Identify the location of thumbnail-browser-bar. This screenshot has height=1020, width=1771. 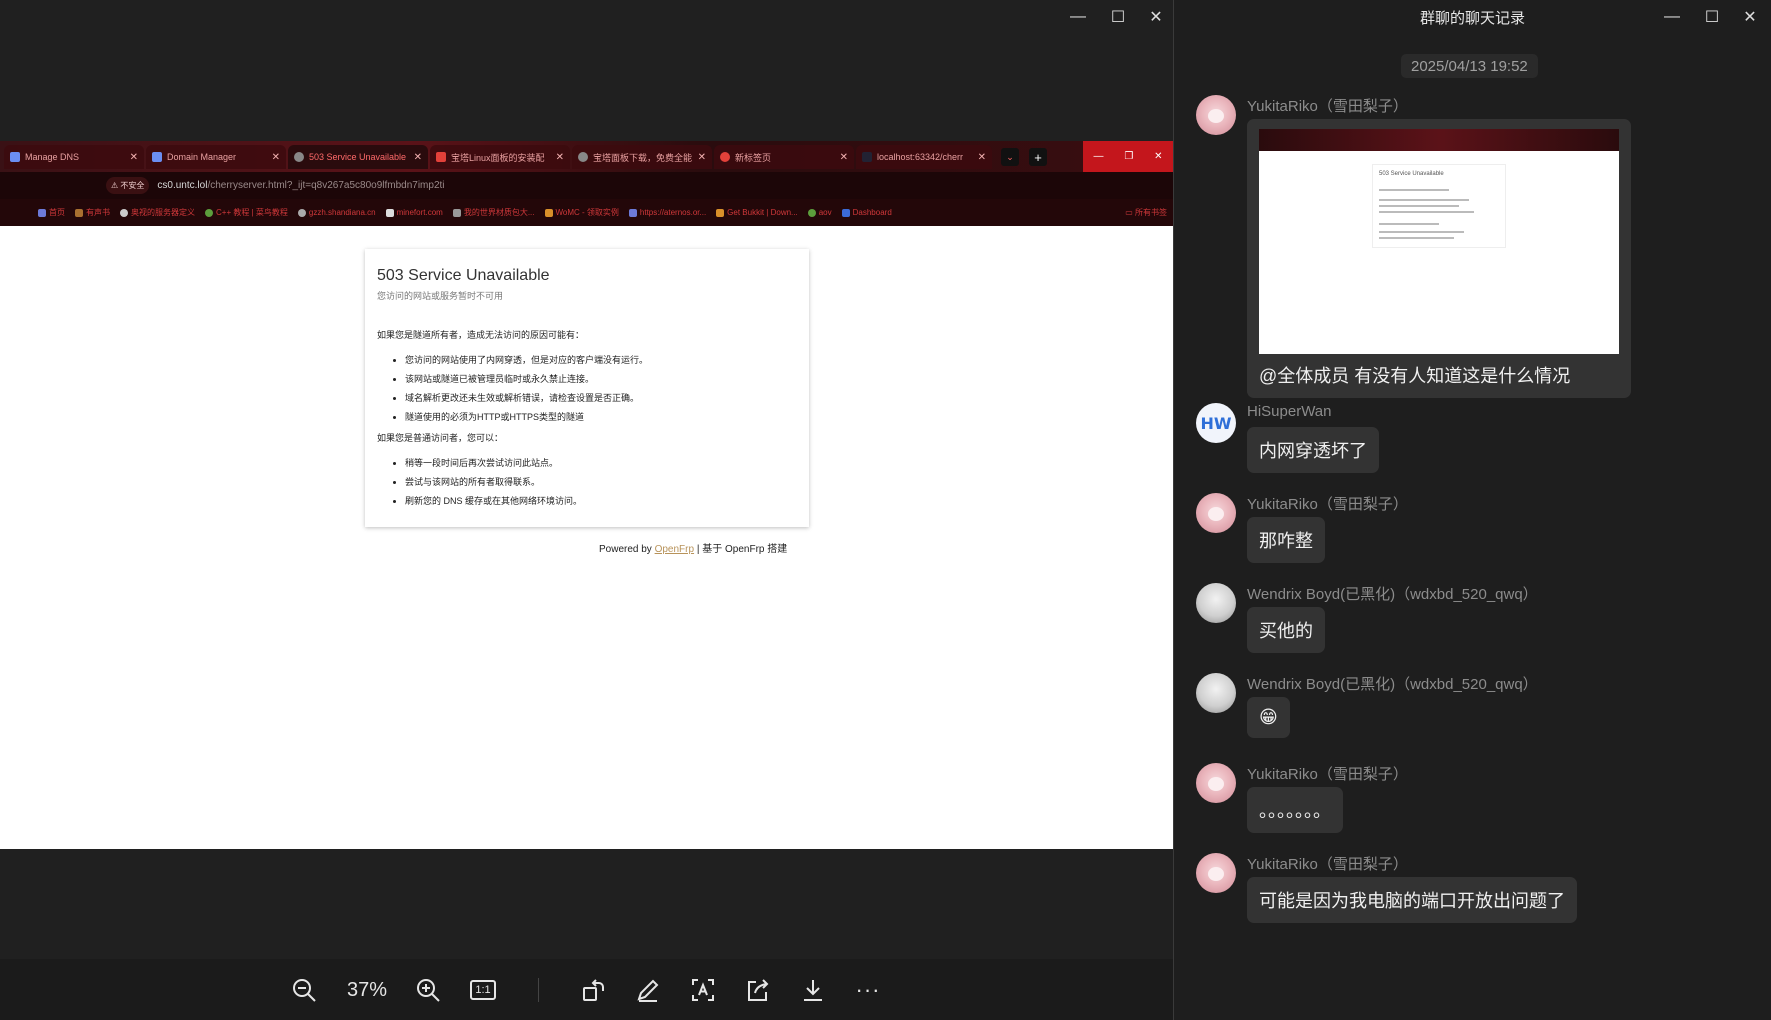
(1439, 140).